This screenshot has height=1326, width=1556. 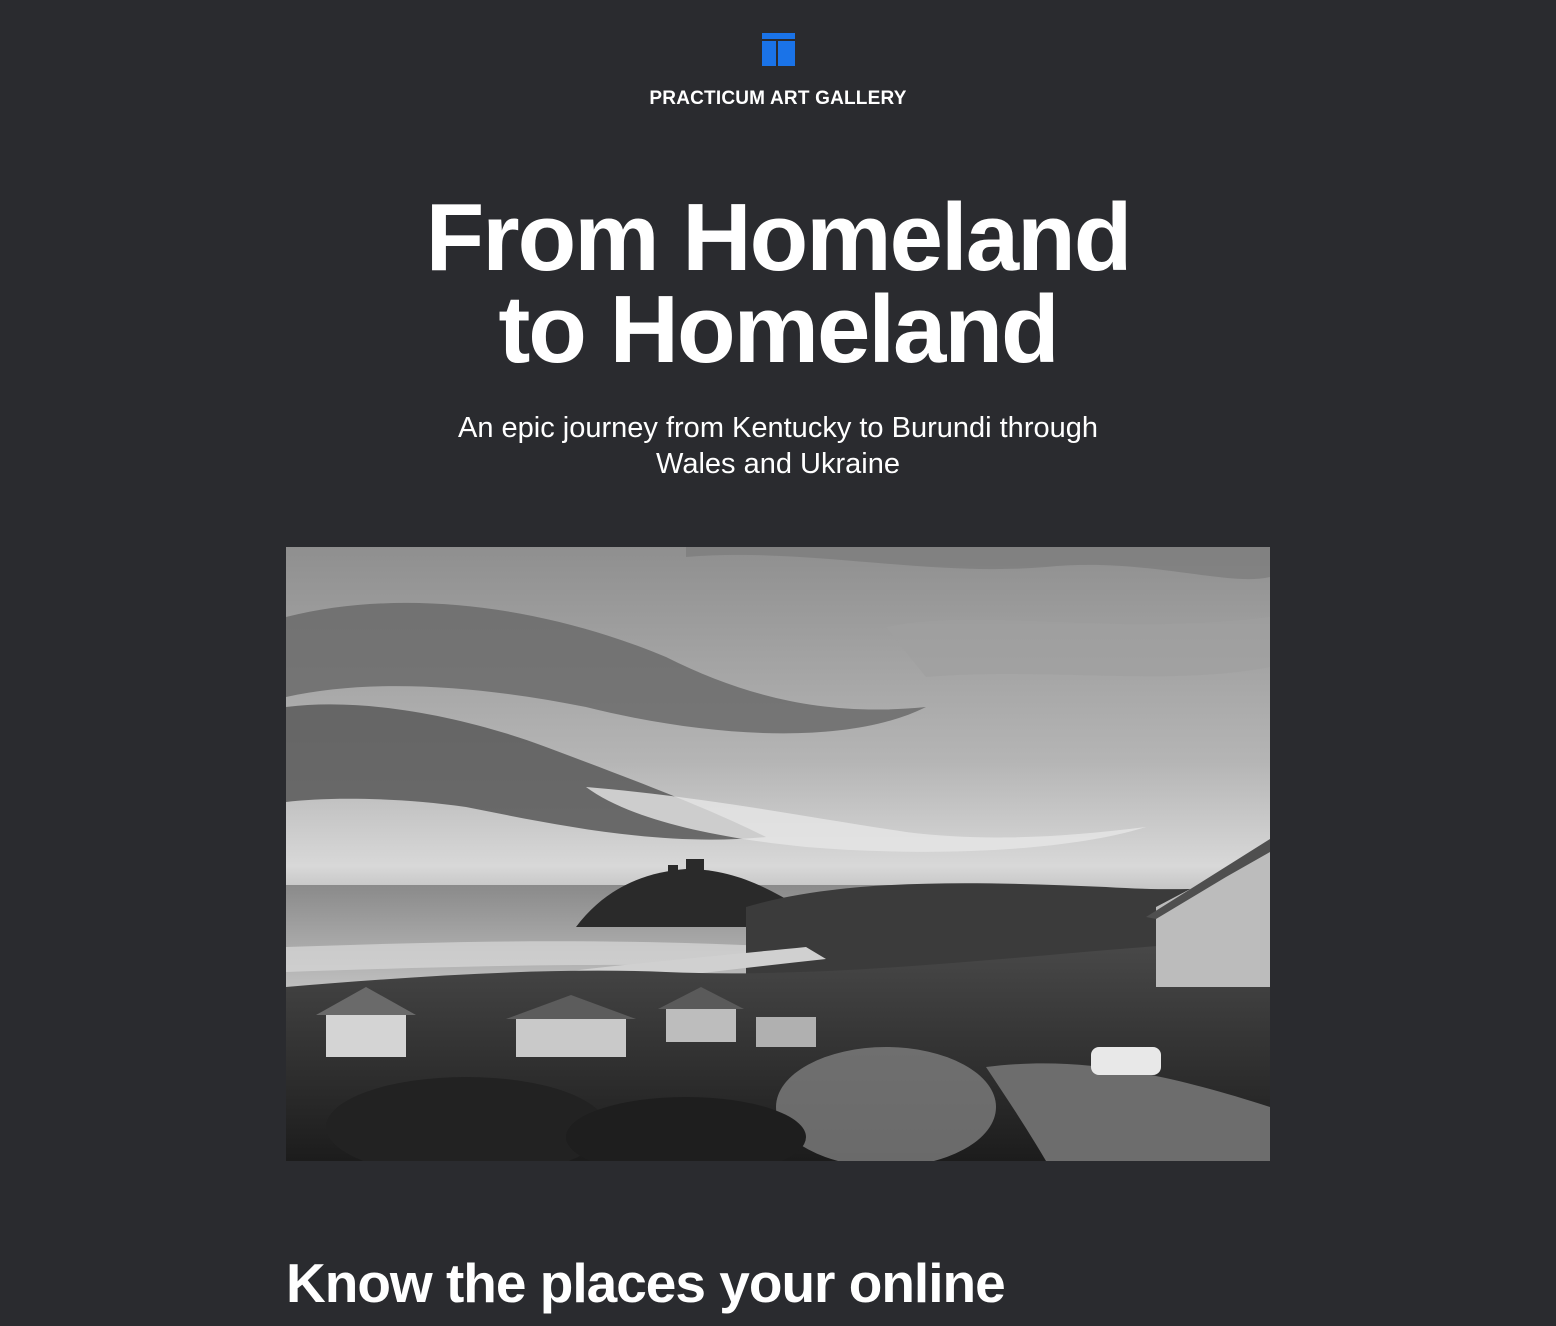 I want to click on page-title-line-2: to Homeland, so click(x=778, y=329).